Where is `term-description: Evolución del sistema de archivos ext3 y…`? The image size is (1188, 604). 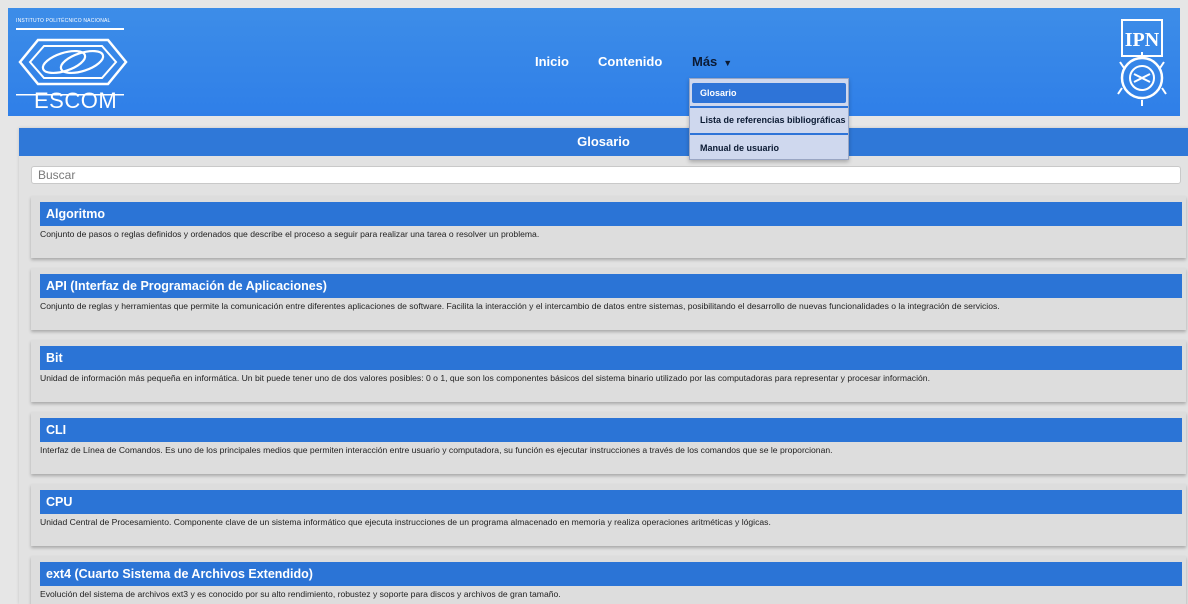
term-description: Evolución del sistema de archivos ext3 y… is located at coordinates (300, 594).